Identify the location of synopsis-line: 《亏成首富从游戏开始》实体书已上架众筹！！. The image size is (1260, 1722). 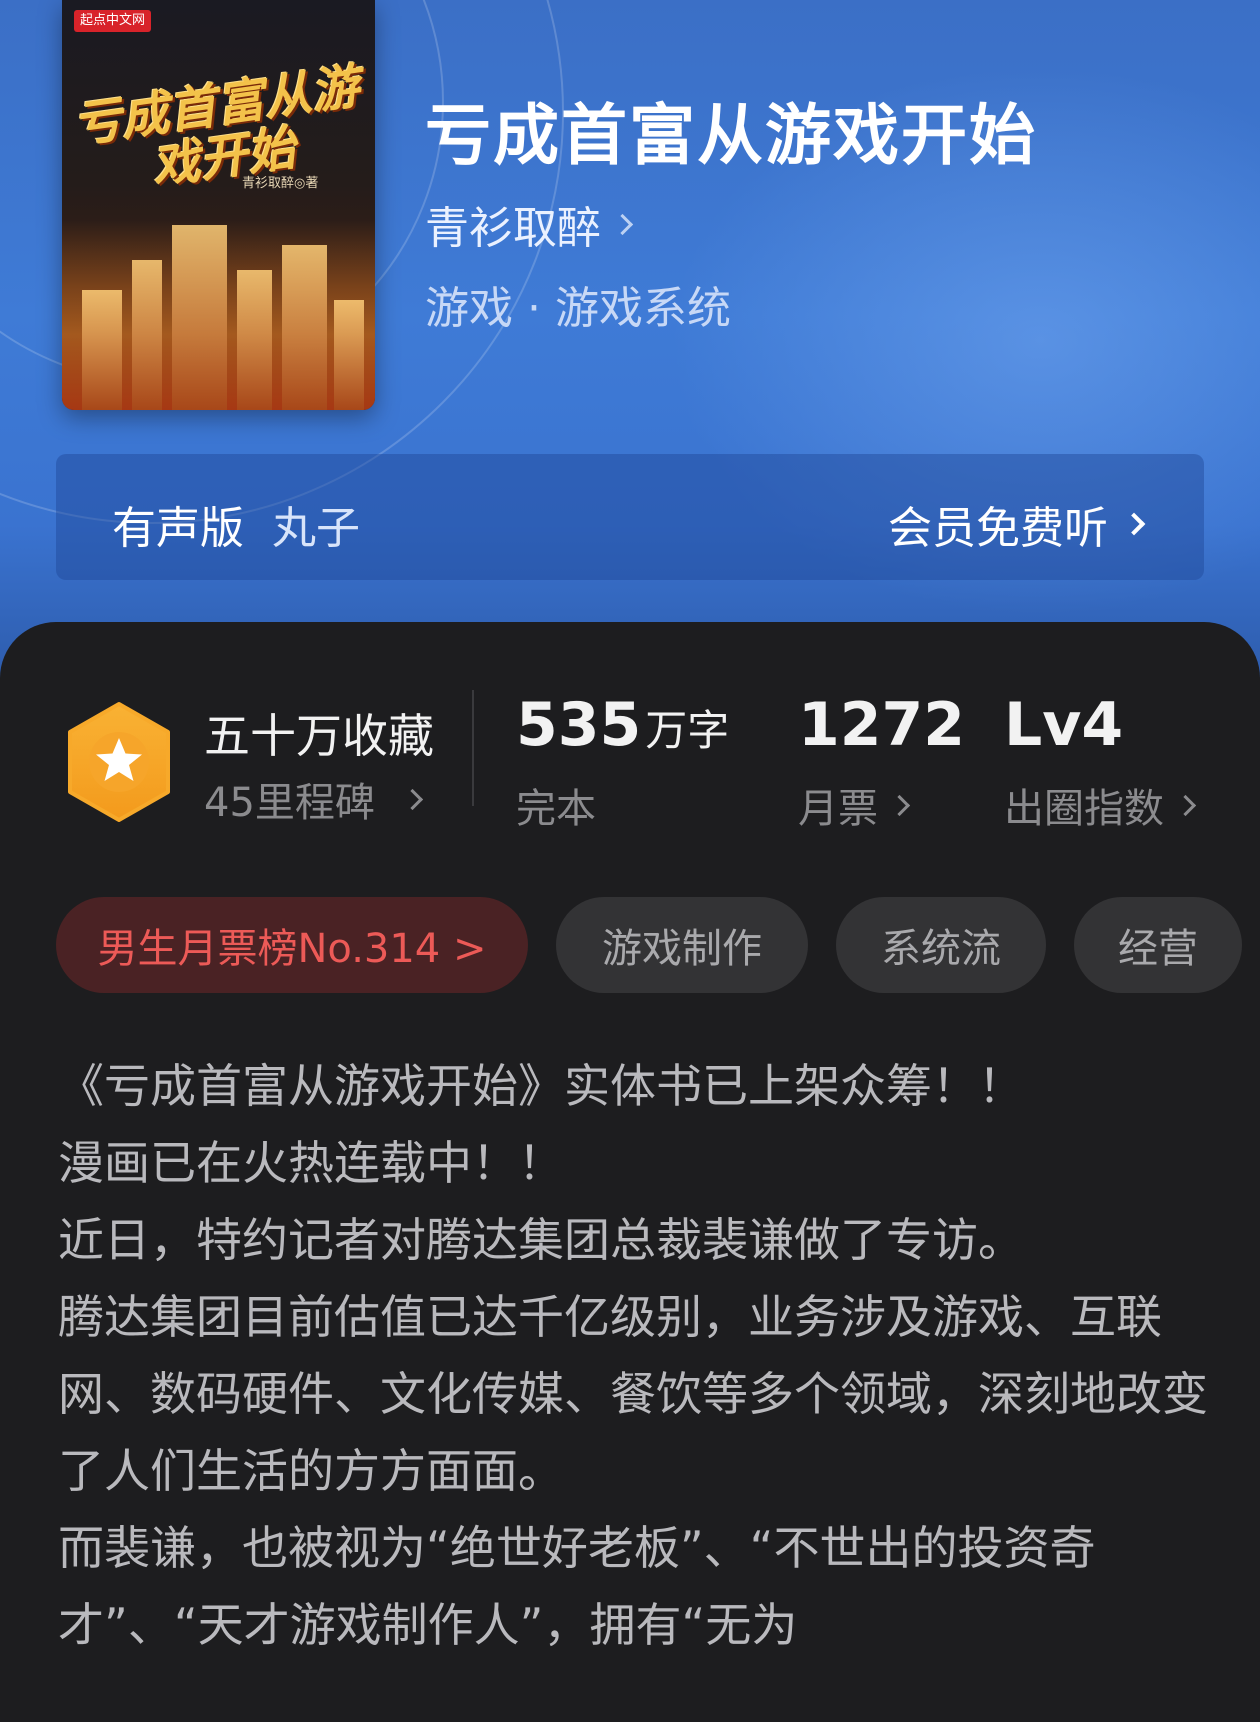
(541, 1086).